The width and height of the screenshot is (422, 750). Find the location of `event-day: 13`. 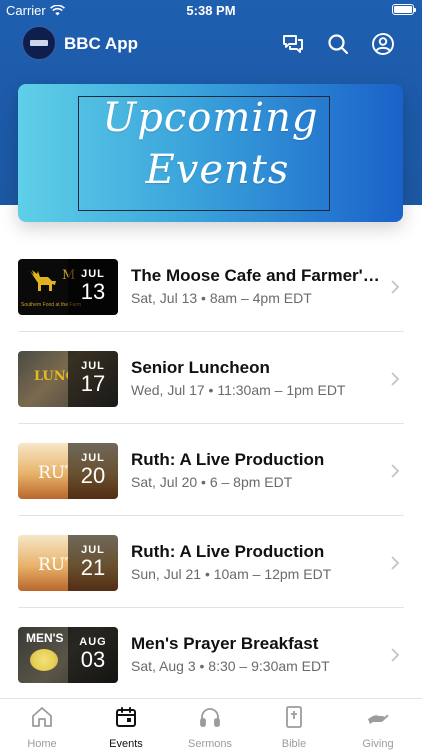

event-day: 13 is located at coordinates (93, 291).